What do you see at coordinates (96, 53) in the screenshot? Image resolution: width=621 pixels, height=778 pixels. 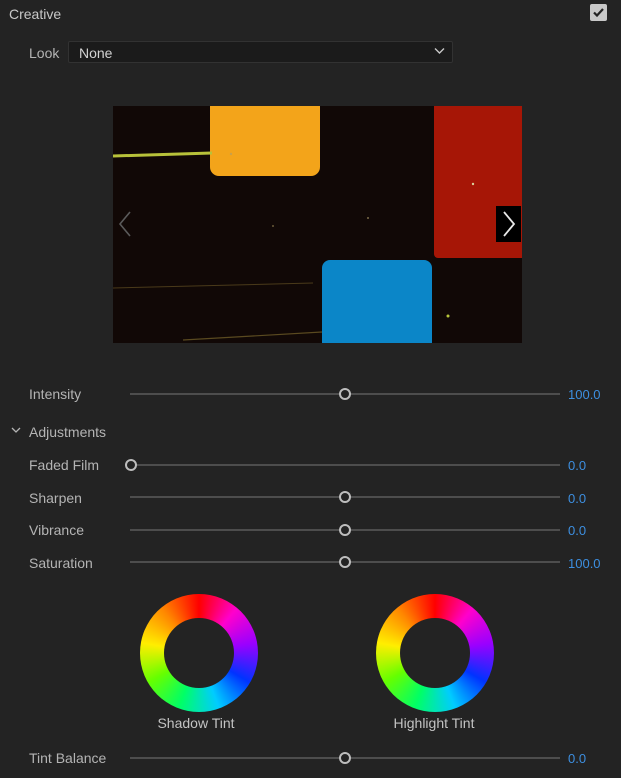 I see `look-value: None` at bounding box center [96, 53].